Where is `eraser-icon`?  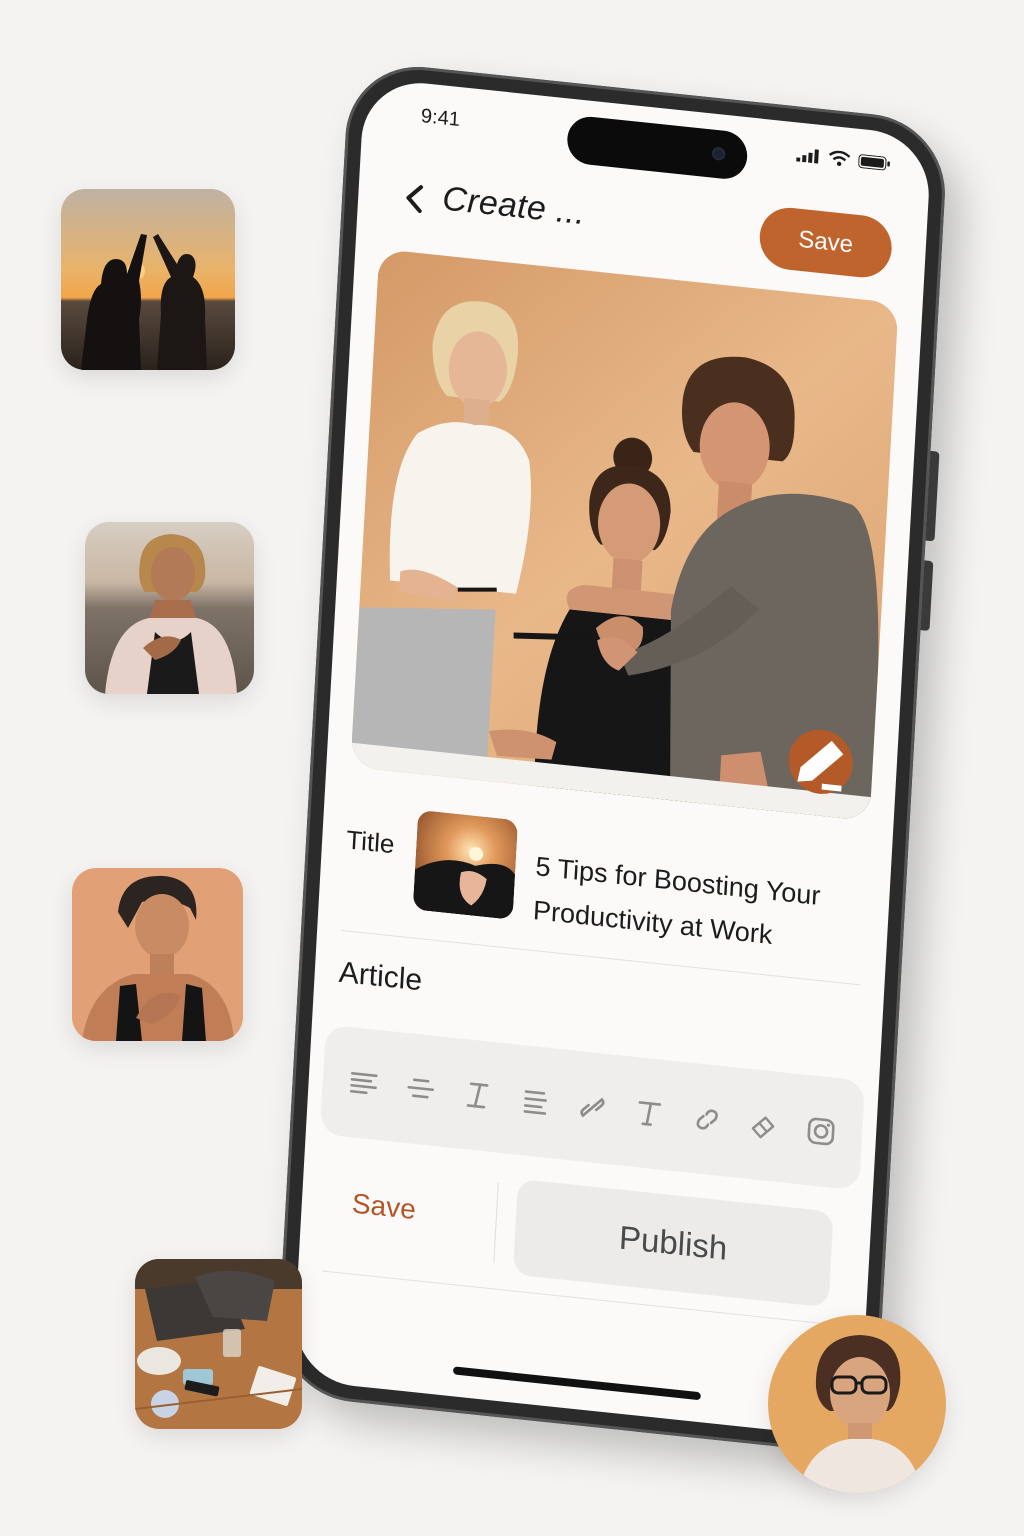
eraser-icon is located at coordinates (764, 1125).